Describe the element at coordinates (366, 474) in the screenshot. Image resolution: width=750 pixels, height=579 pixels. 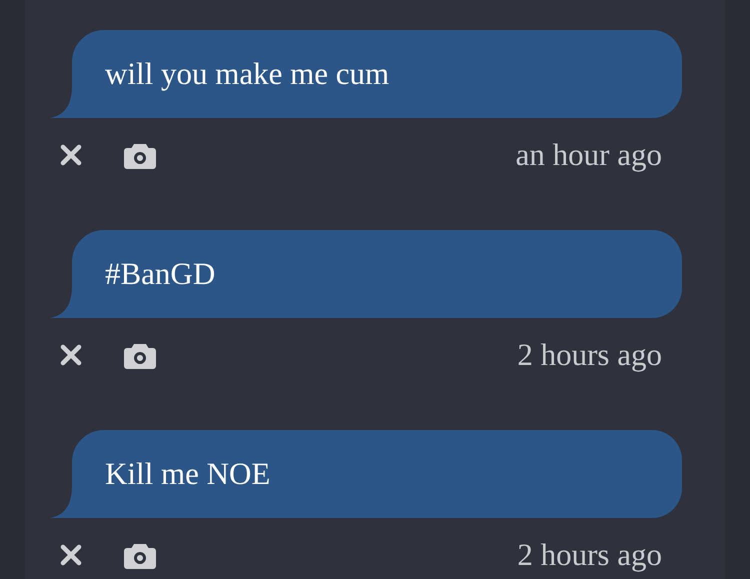
I see `message-bubble: Kill me NOE` at that location.